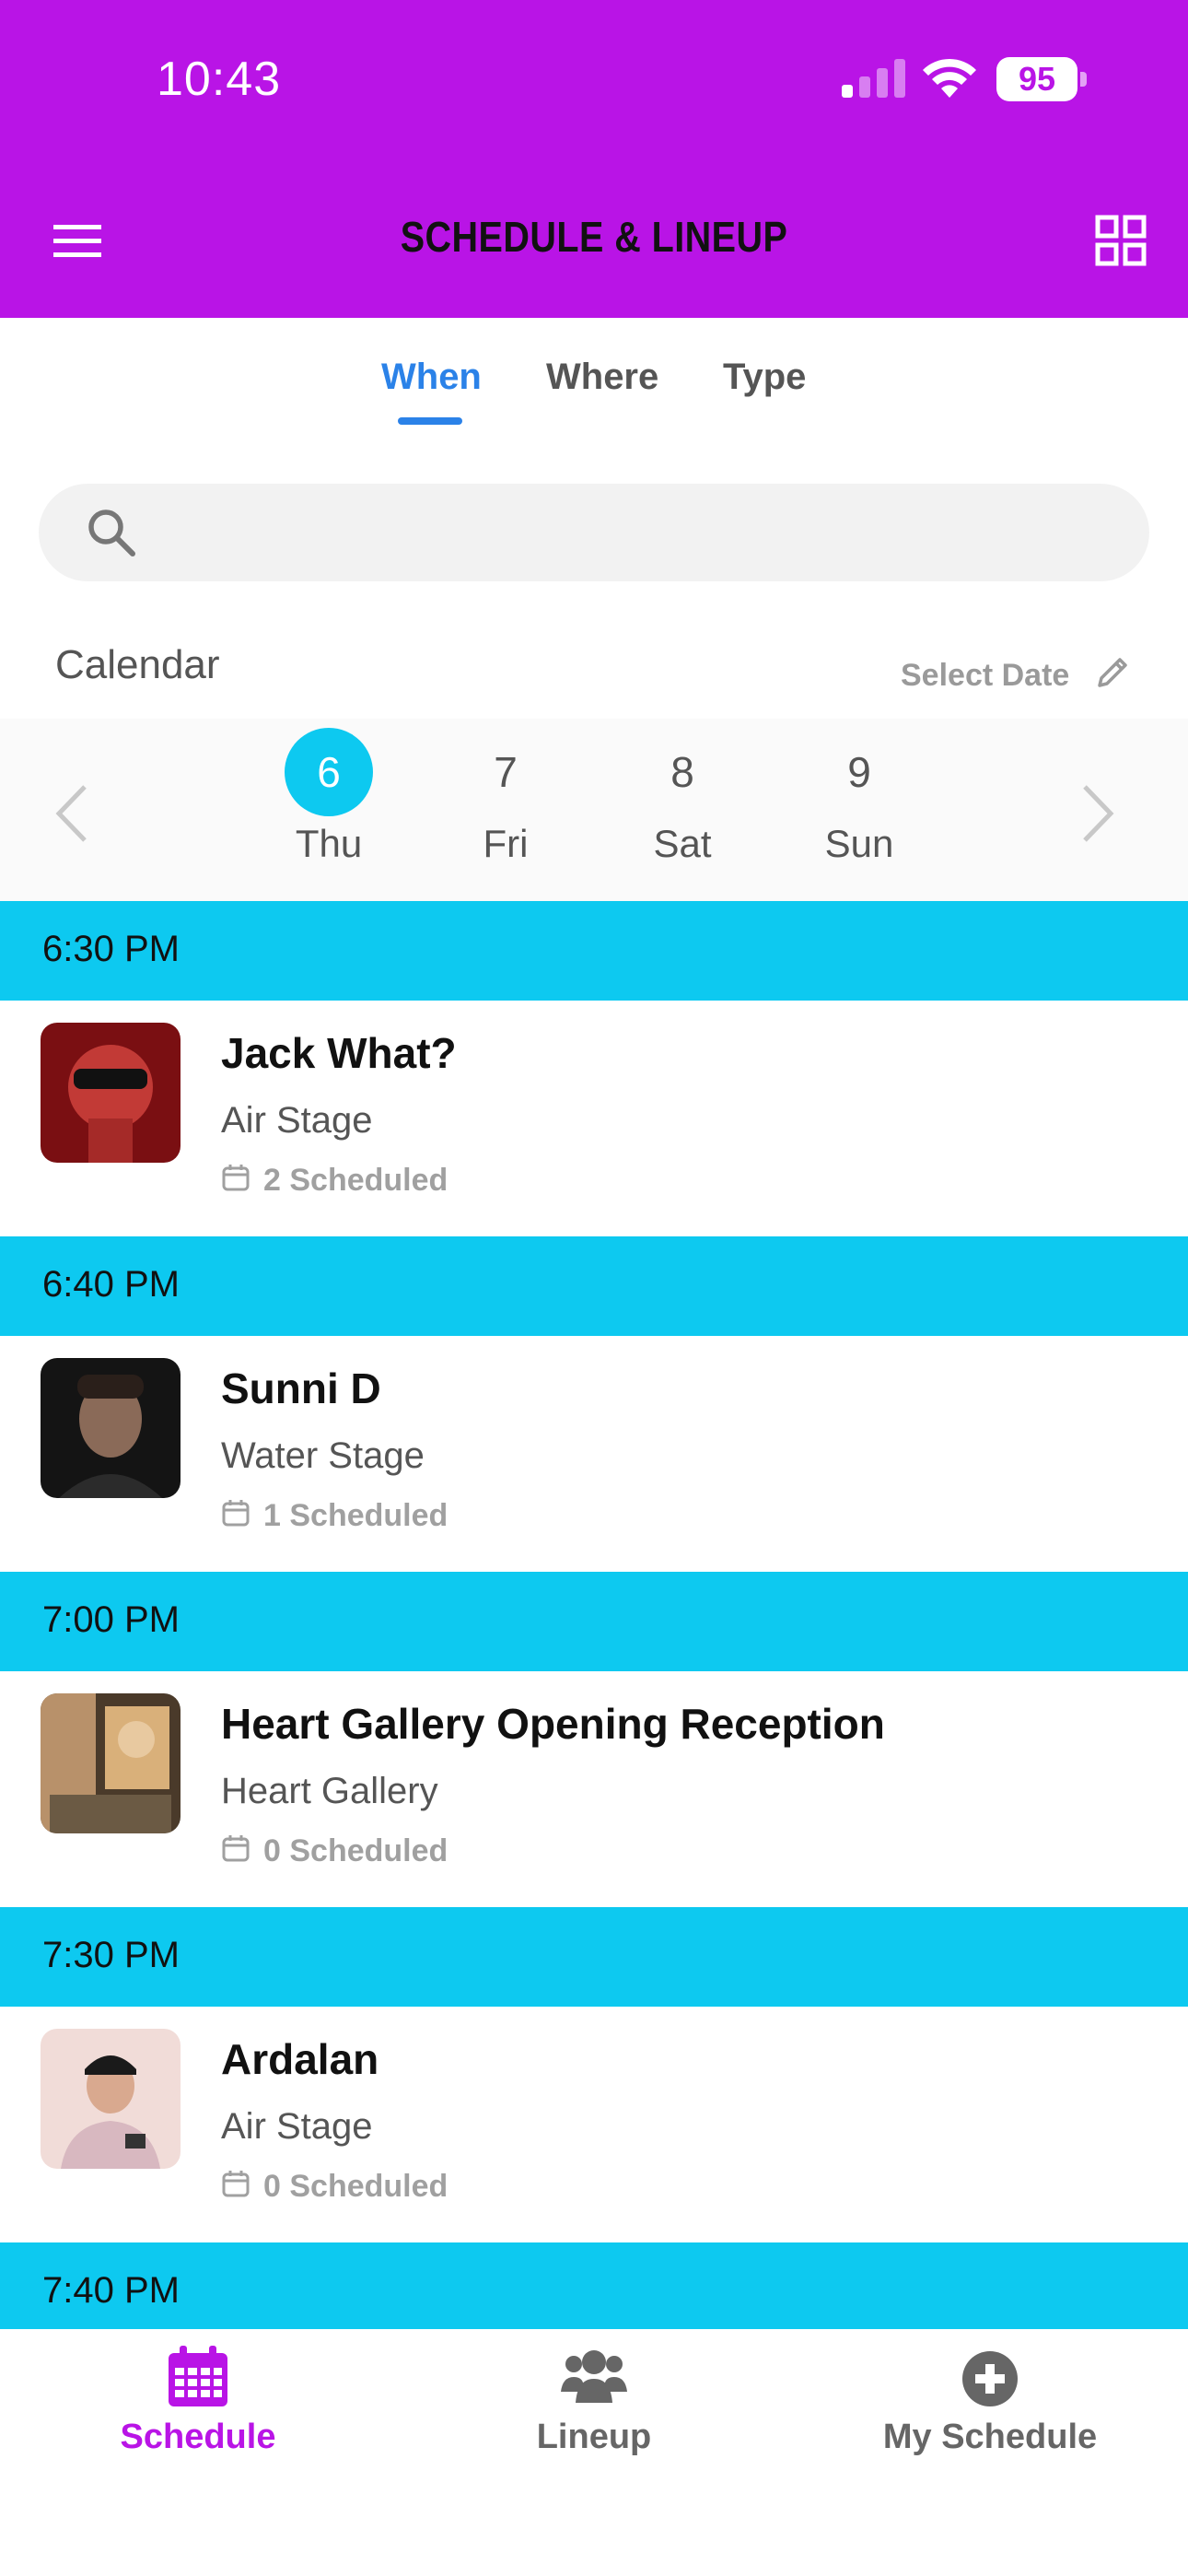  Describe the element at coordinates (594, 2376) in the screenshot. I see `people-icon` at that location.